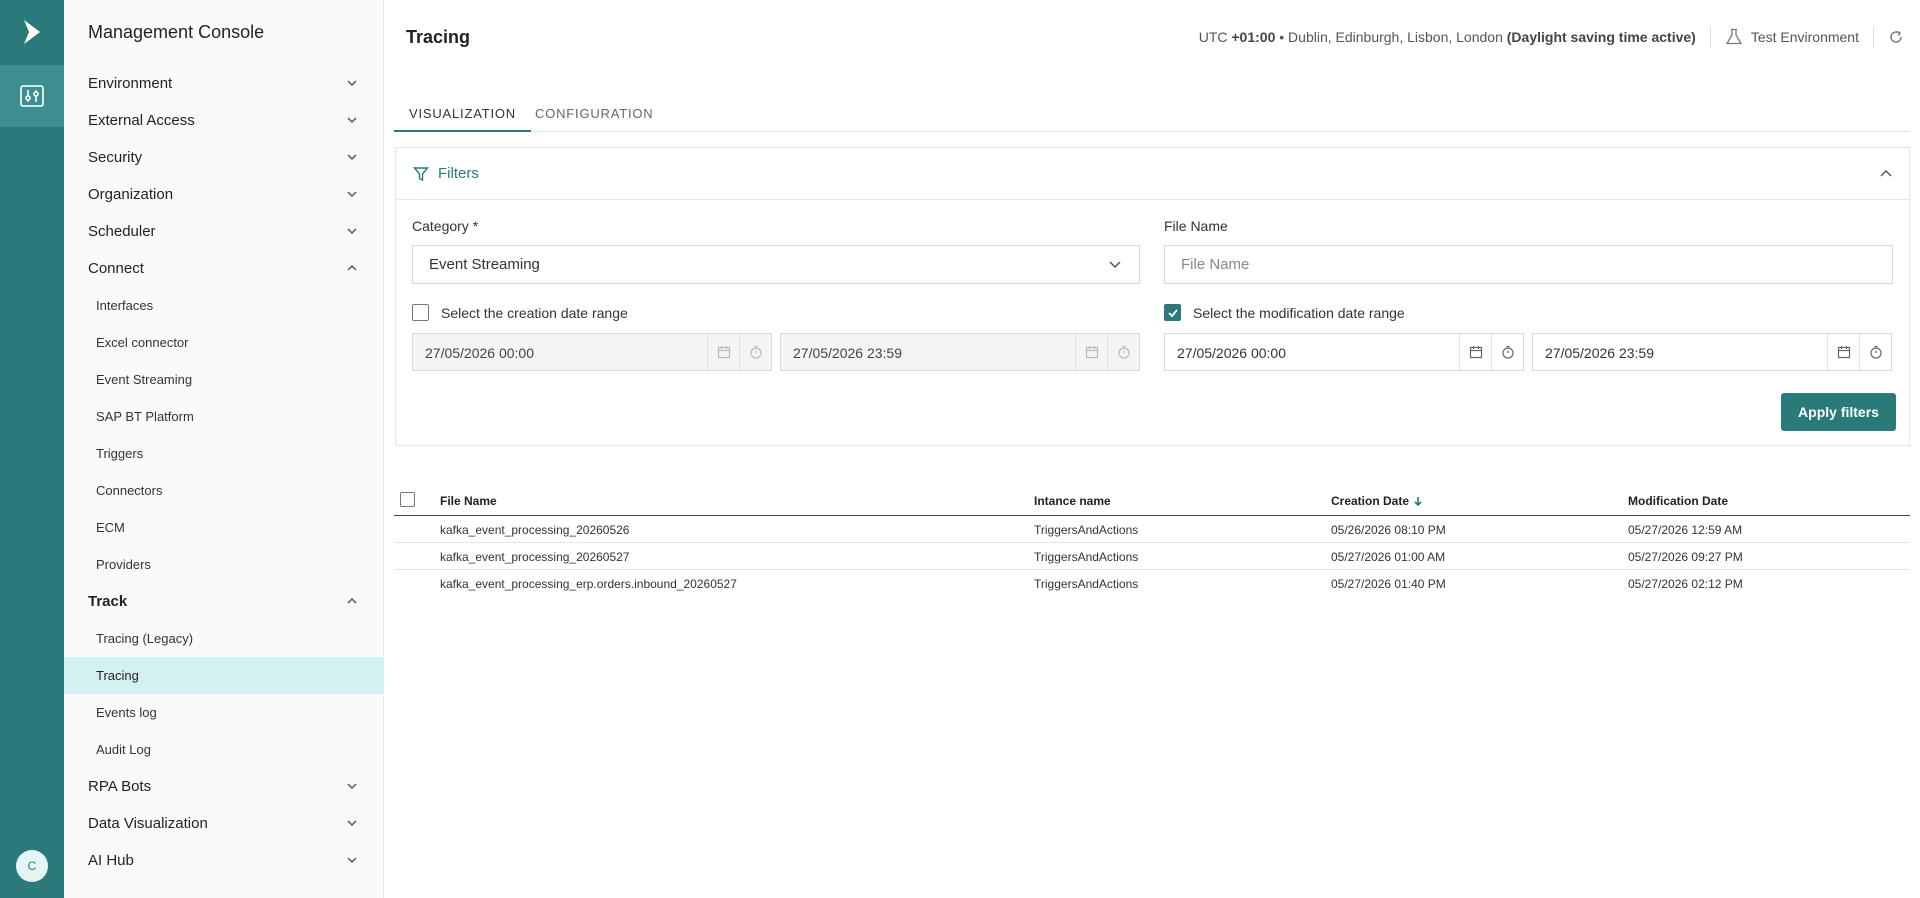 The image size is (1920, 898). Describe the element at coordinates (960, 352) in the screenshot. I see `creation-to-field: 27/05/2026 23:59` at that location.